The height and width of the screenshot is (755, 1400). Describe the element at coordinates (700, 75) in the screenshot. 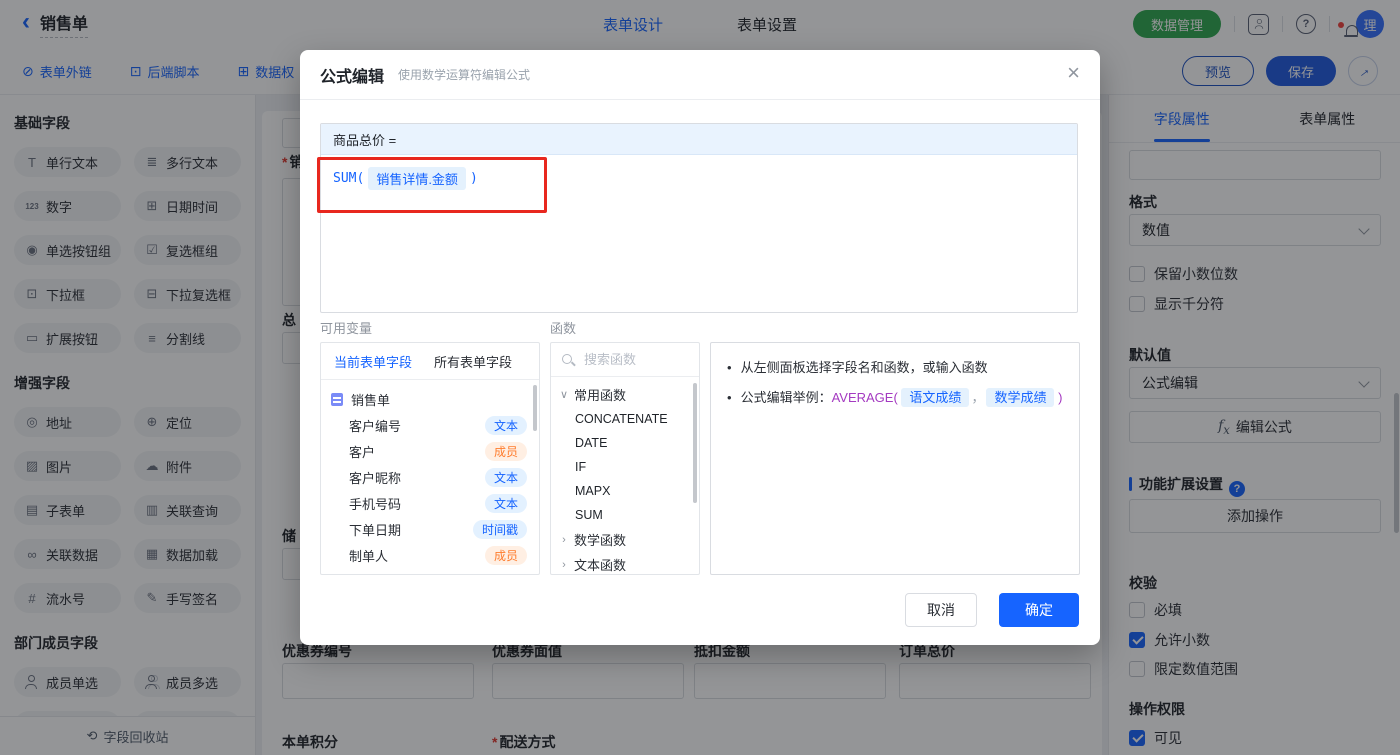

I see `modal-header: 公式编辑 使用数学运算符编辑公式 ×` at that location.